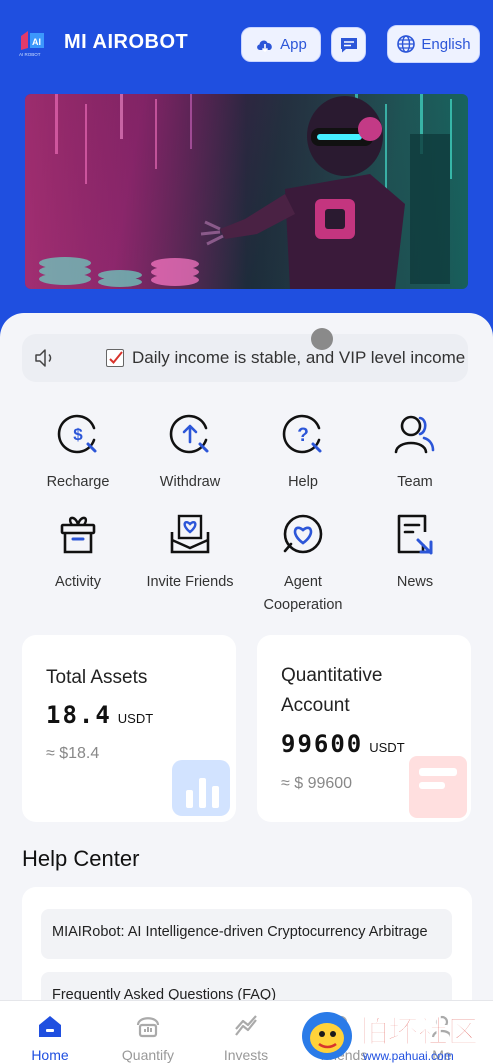 The width and height of the screenshot is (493, 1064). I want to click on help-center-title: Help Center, so click(81, 858).